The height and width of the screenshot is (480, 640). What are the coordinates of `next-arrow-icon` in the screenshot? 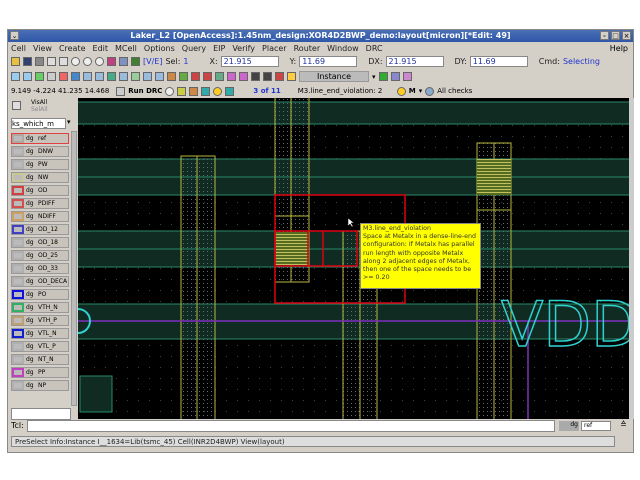 It's located at (230, 91).